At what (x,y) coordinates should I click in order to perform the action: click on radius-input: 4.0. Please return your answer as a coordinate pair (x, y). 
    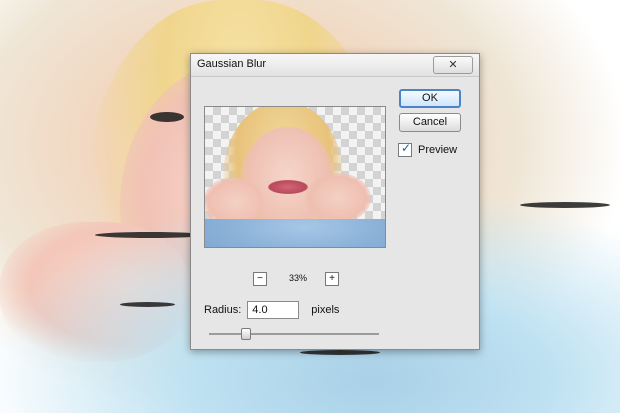
    Looking at the image, I should click on (273, 310).